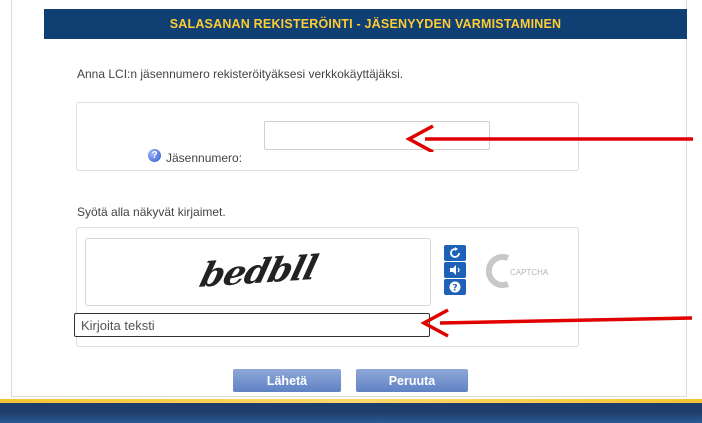 This screenshot has height=423, width=702. Describe the element at coordinates (412, 380) in the screenshot. I see `cancel-button: Peruuta` at that location.